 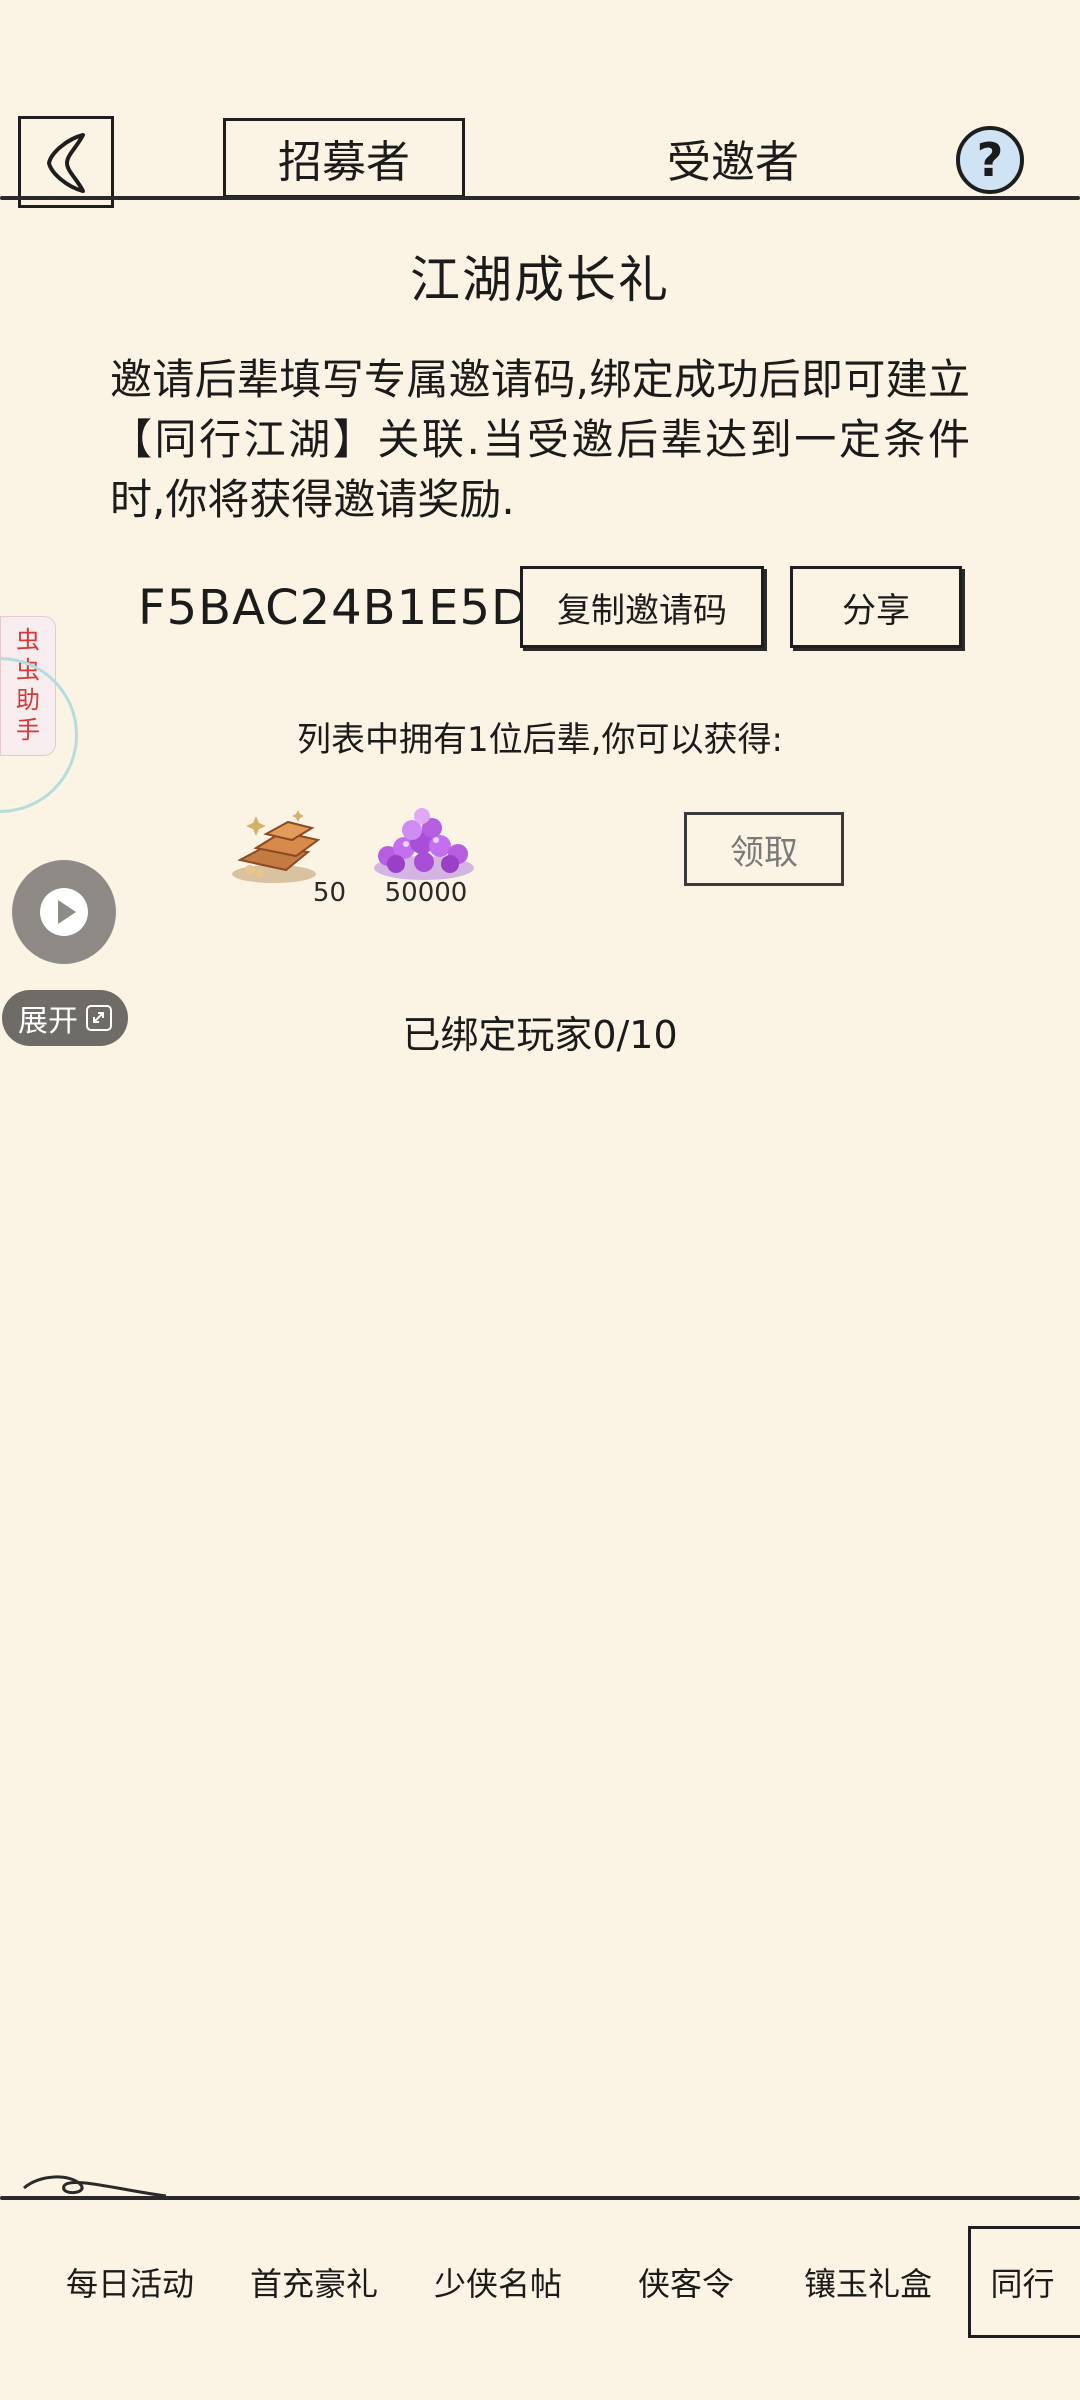 What do you see at coordinates (424, 844) in the screenshot?
I see `purple-gems-icon` at bounding box center [424, 844].